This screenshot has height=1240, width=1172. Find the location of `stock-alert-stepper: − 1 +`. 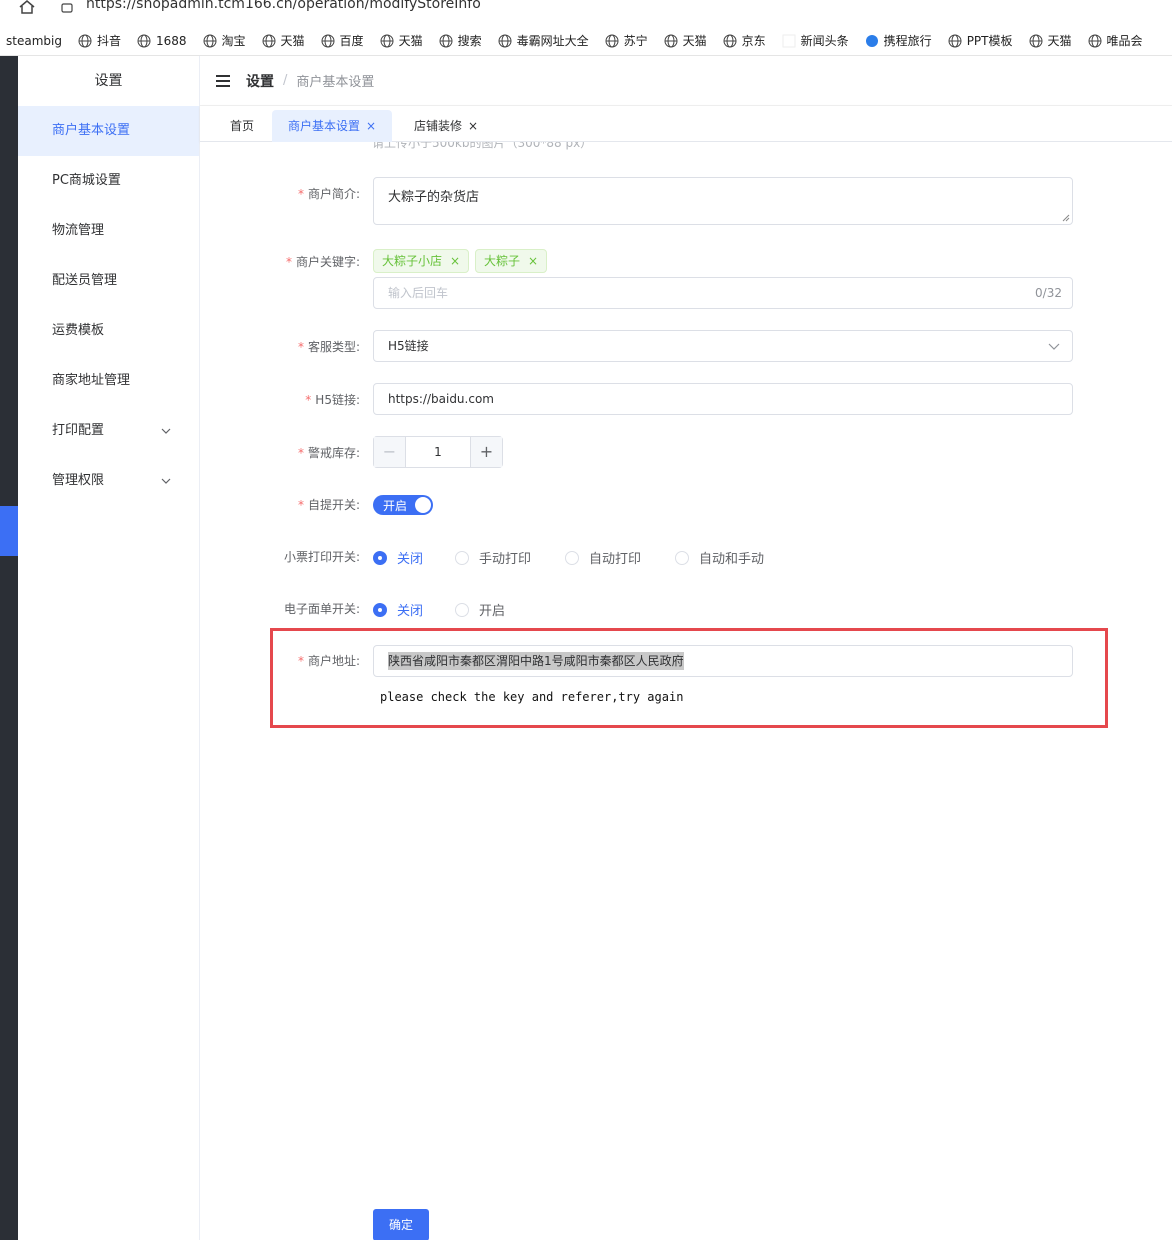

stock-alert-stepper: − 1 + is located at coordinates (438, 452).